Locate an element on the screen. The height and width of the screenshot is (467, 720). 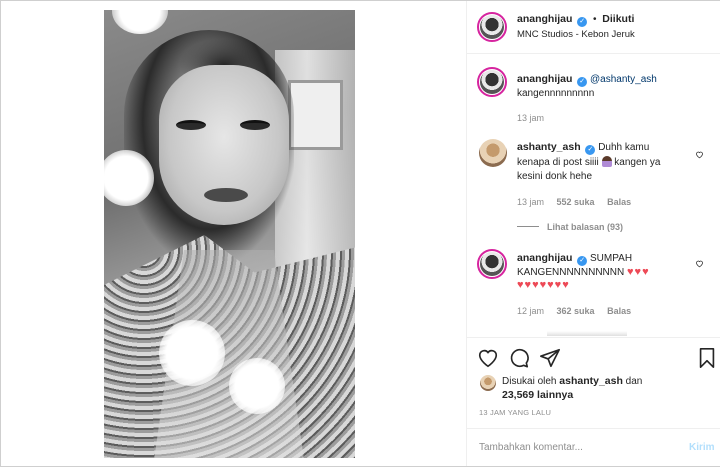
likes-count: 23,569 lainnya is located at coordinates (537, 395).